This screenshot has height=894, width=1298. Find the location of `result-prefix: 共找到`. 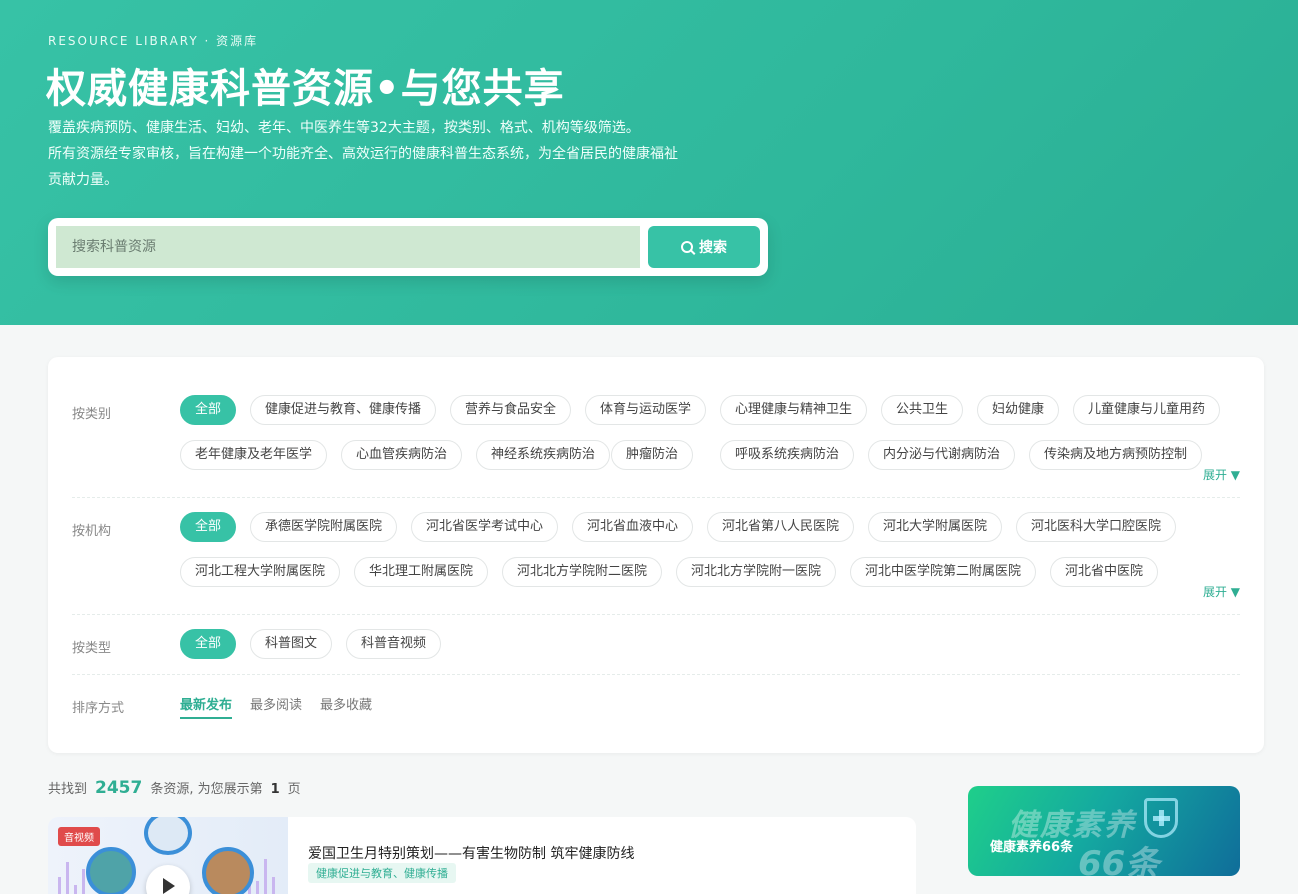

result-prefix: 共找到 is located at coordinates (68, 789).